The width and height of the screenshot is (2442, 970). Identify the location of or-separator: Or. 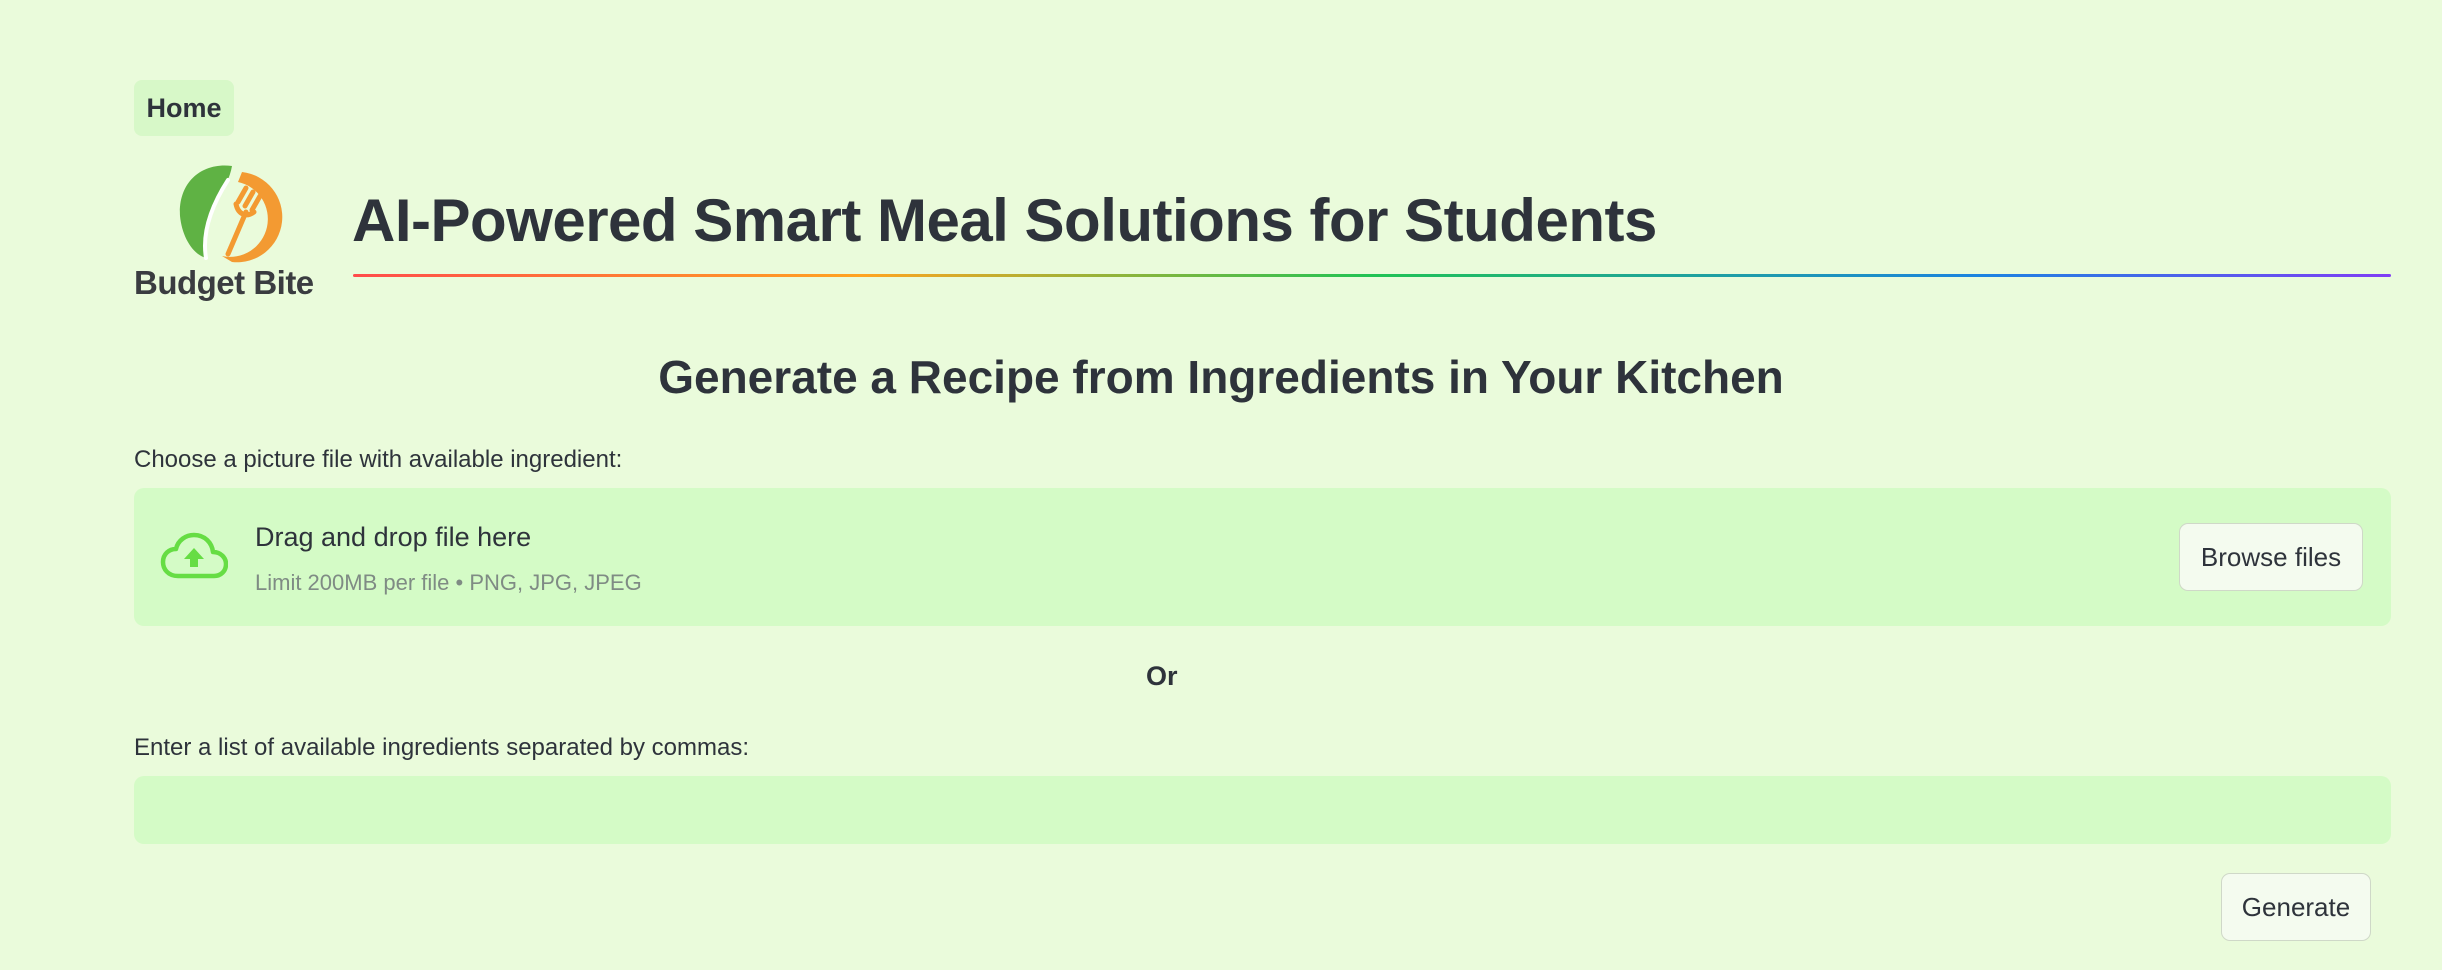
(1162, 676).